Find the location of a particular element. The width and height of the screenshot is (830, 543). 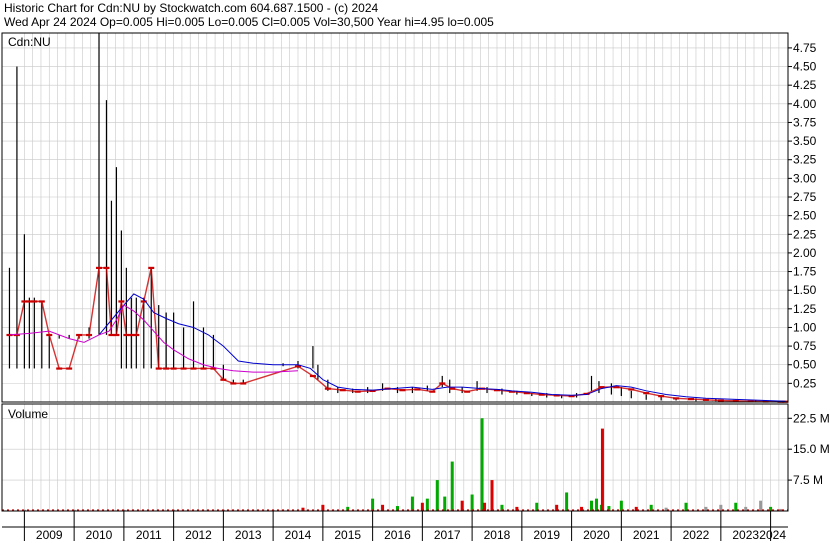

x-axis-year-label: 2021 is located at coordinates (646, 535).